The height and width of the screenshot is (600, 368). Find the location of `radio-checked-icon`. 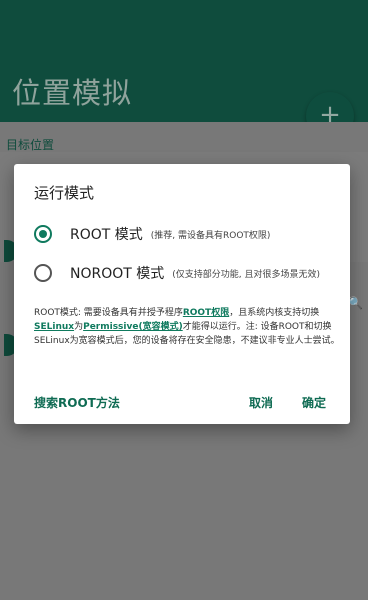

radio-checked-icon is located at coordinates (43, 234).